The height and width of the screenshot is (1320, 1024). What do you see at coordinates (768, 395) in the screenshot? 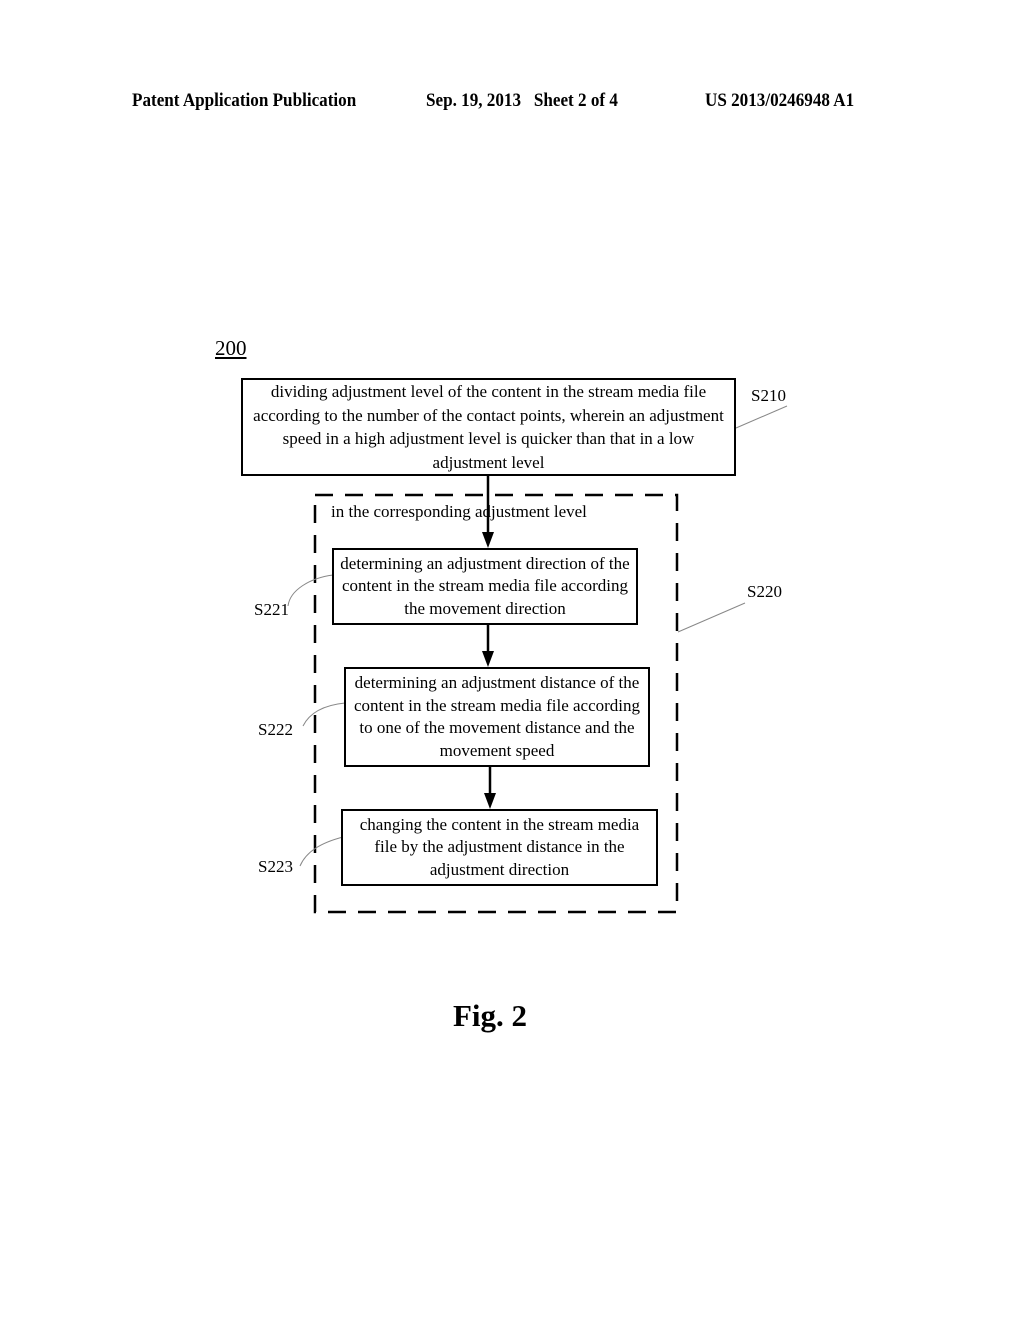
I see `step-label-s210: S210` at bounding box center [768, 395].